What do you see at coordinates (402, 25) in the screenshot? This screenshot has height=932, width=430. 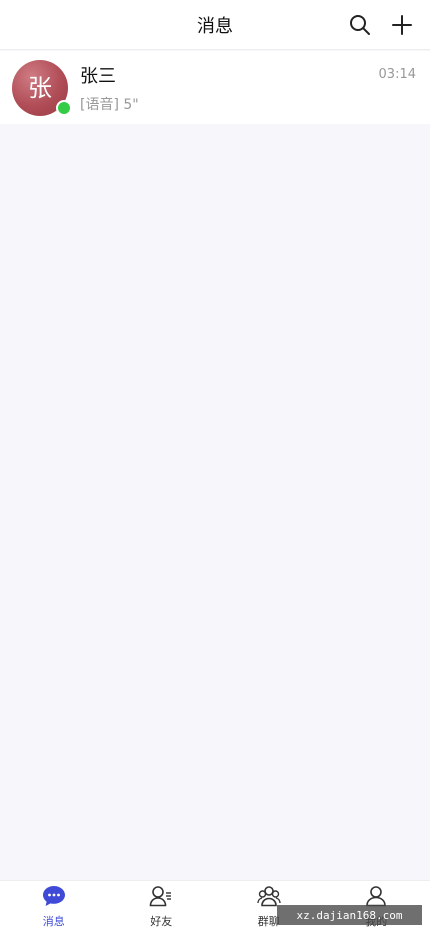 I see `plus-icon` at bounding box center [402, 25].